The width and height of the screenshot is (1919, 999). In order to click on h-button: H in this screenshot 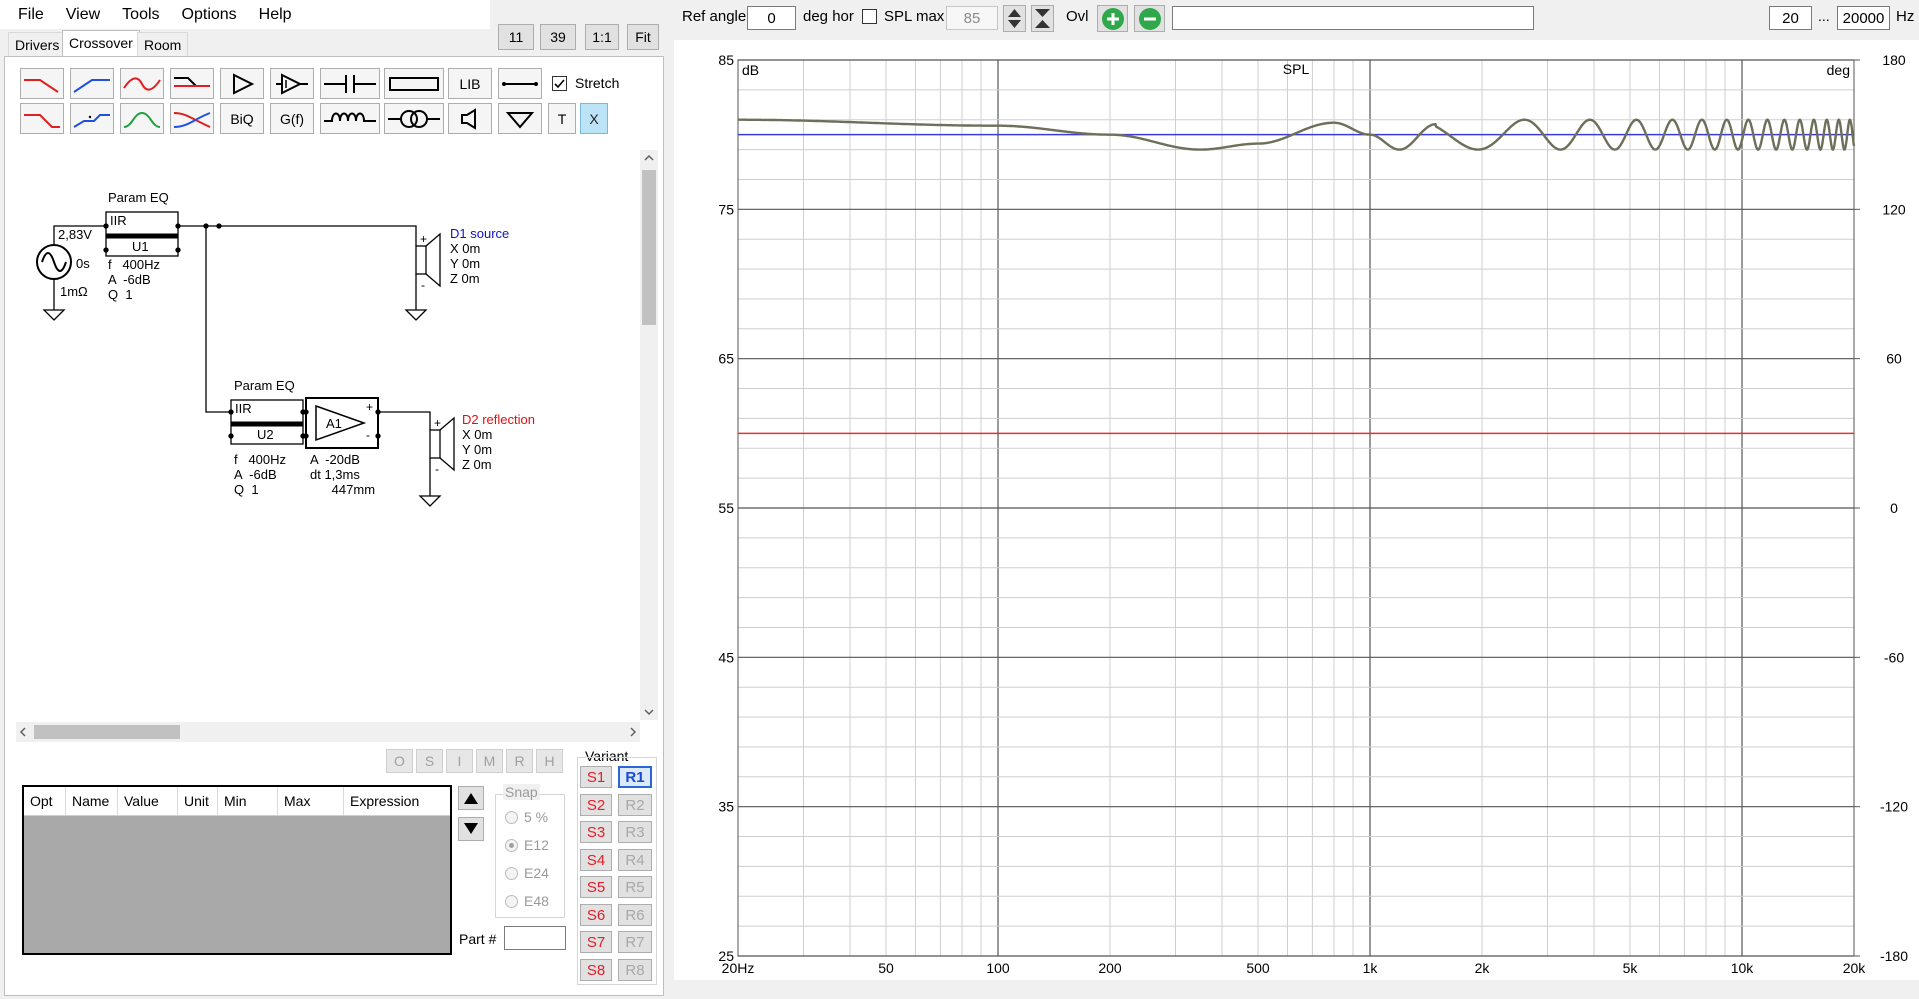, I will do `click(549, 761)`.